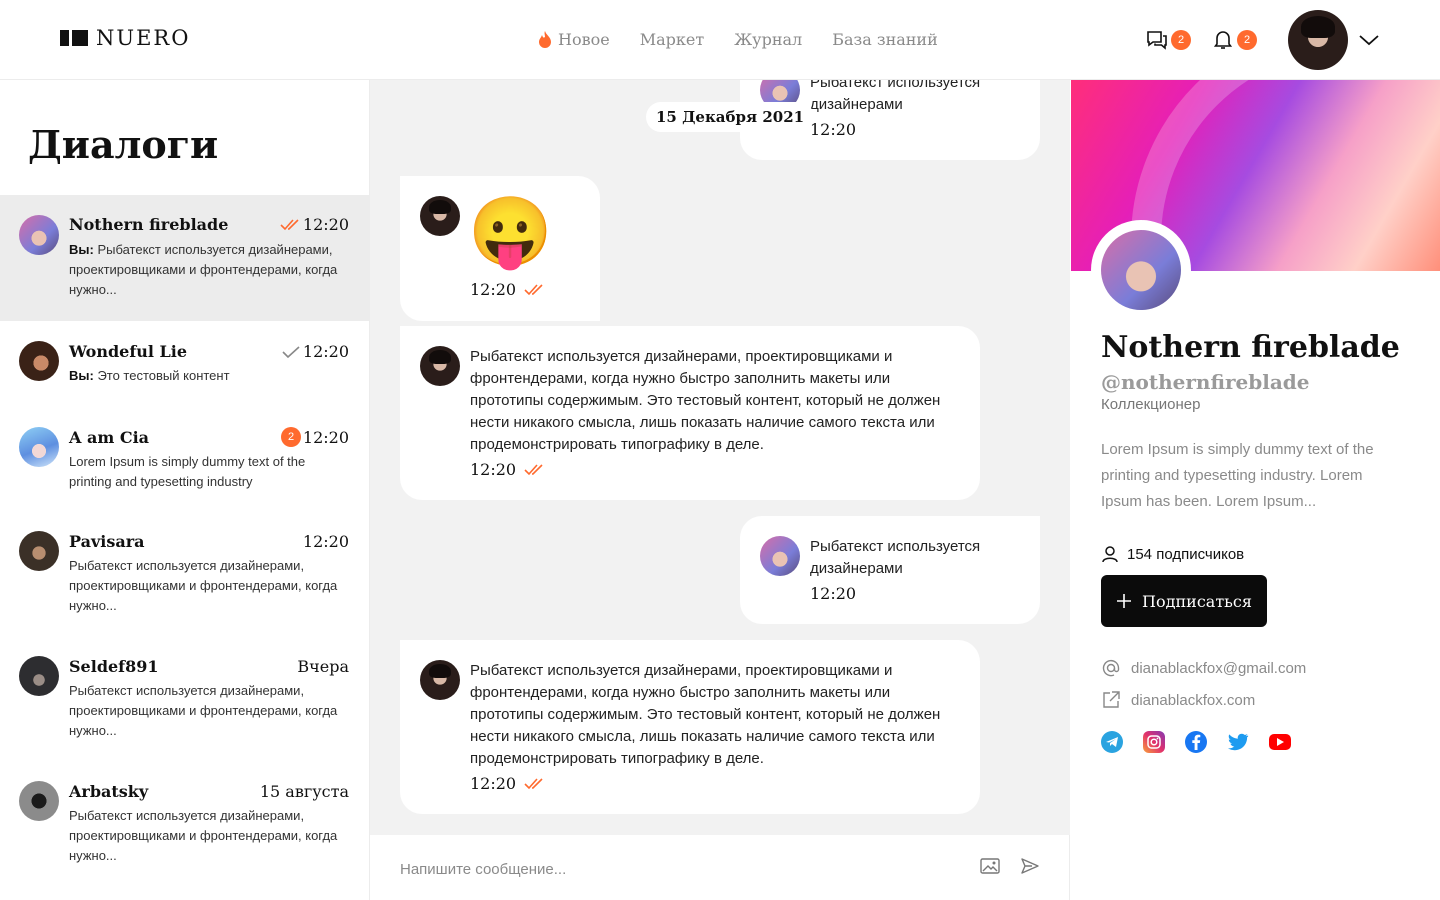 This screenshot has width=1440, height=900. Describe the element at coordinates (1151, 404) in the screenshot. I see `profile-role: Коллекционер` at that location.